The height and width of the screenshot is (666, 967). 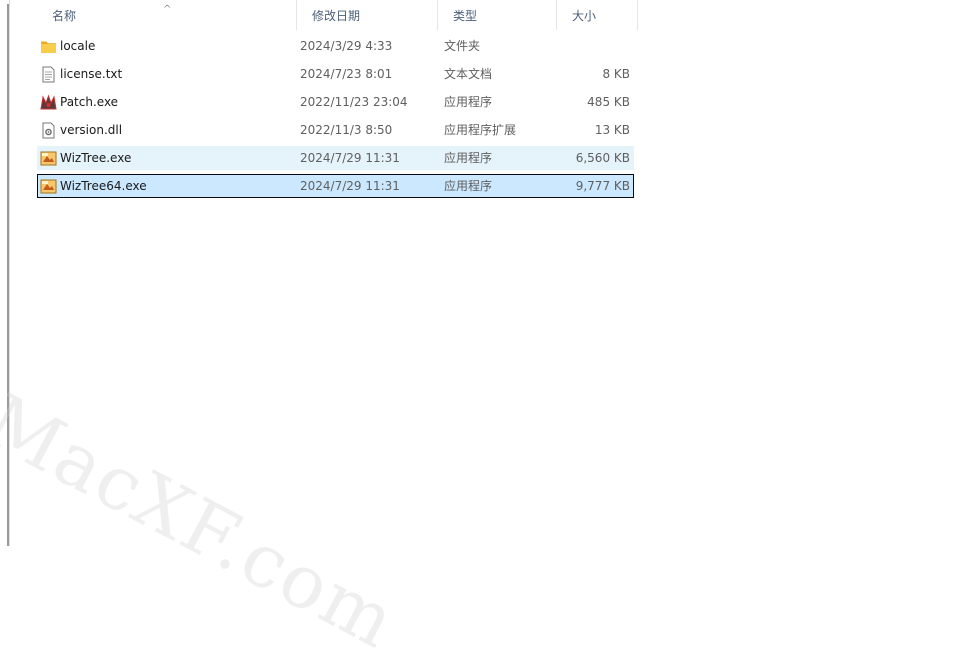 What do you see at coordinates (167, 158) in the screenshot?
I see `file-name-cell: WizTree.exe` at bounding box center [167, 158].